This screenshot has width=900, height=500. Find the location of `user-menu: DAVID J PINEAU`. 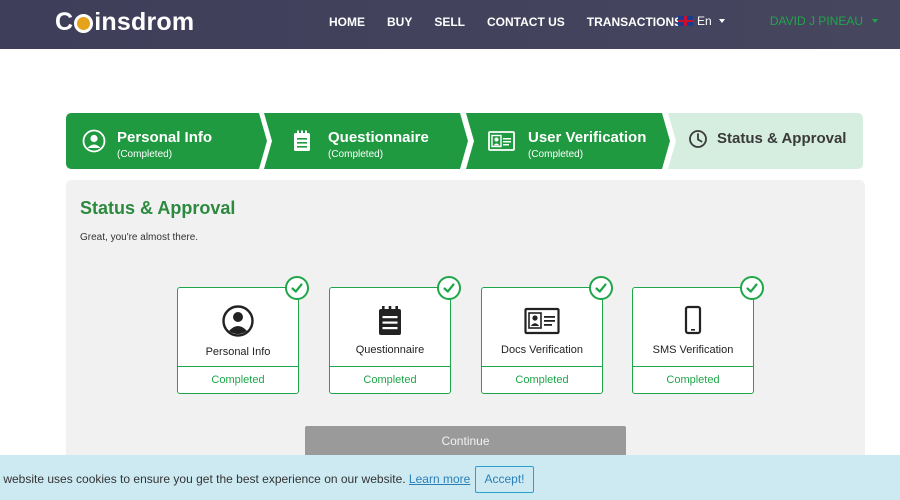

user-menu: DAVID J PINEAU is located at coordinates (824, 21).